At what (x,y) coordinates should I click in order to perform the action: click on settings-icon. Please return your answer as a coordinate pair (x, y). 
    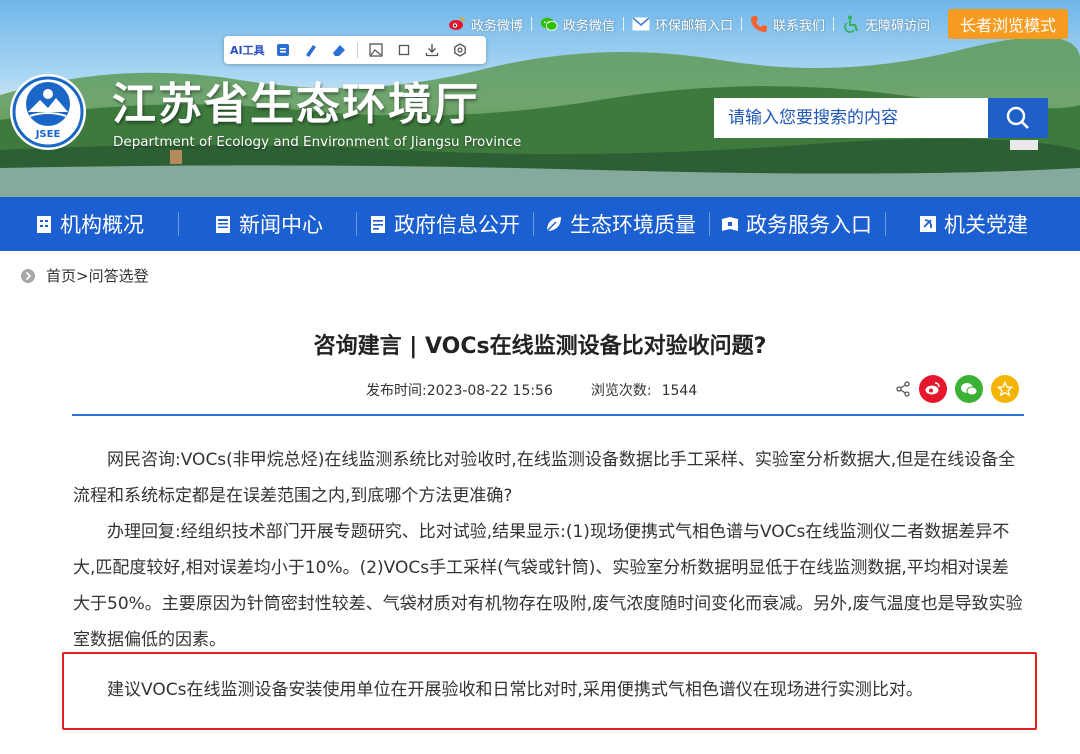
    Looking at the image, I should click on (460, 50).